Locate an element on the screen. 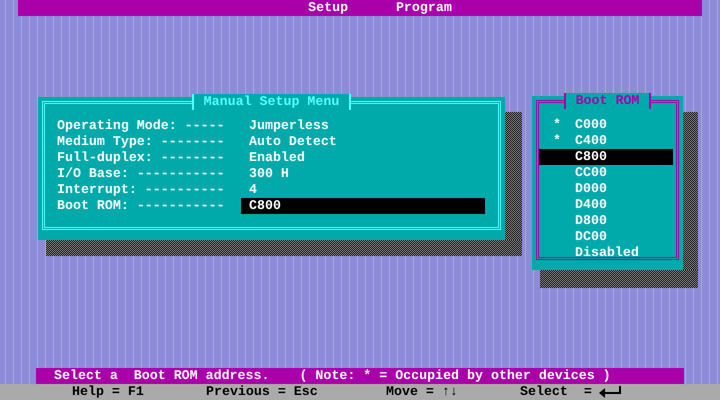  field-value: 300 H is located at coordinates (363, 174).